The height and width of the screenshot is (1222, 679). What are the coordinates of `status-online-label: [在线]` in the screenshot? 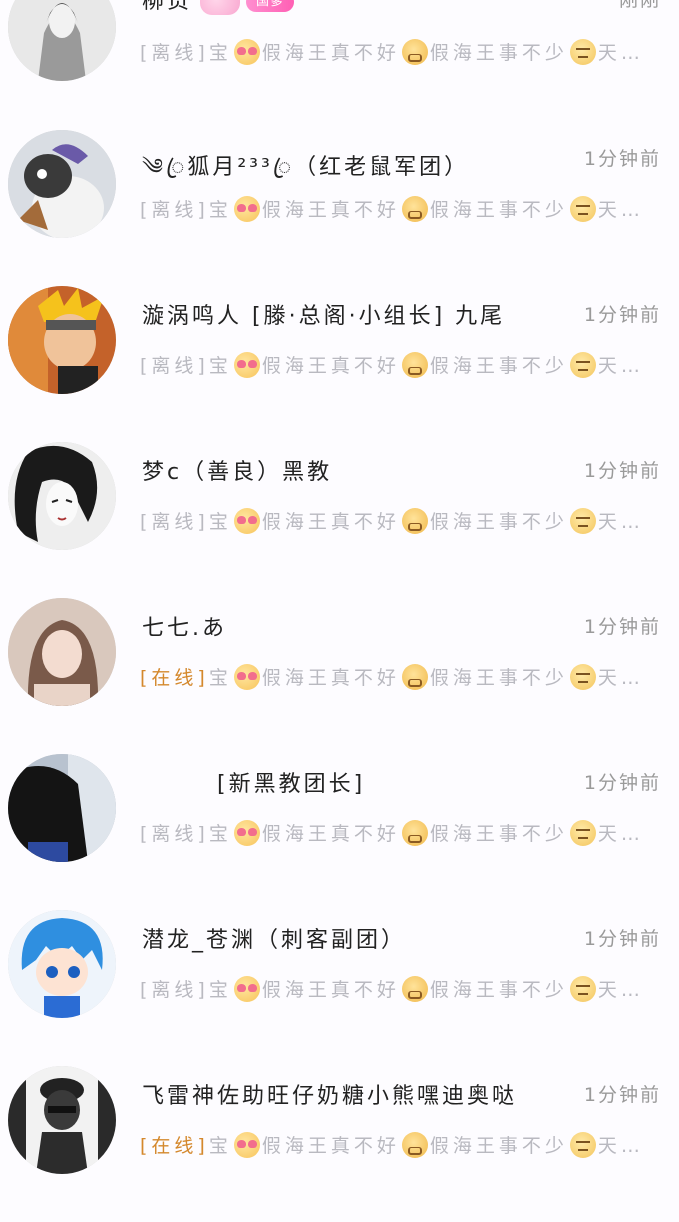 It's located at (174, 678).